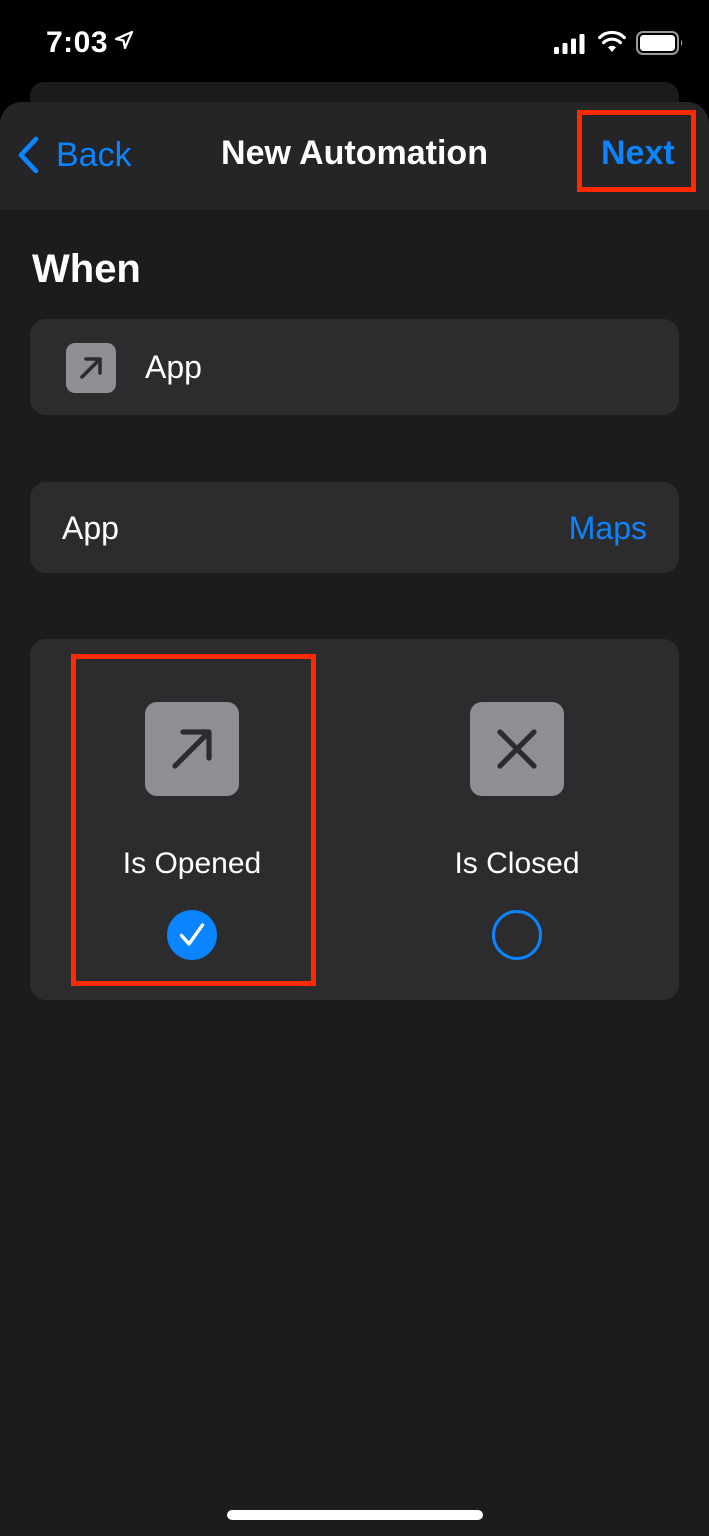 Image resolution: width=709 pixels, height=1536 pixels. I want to click on battery-icon, so click(659, 43).